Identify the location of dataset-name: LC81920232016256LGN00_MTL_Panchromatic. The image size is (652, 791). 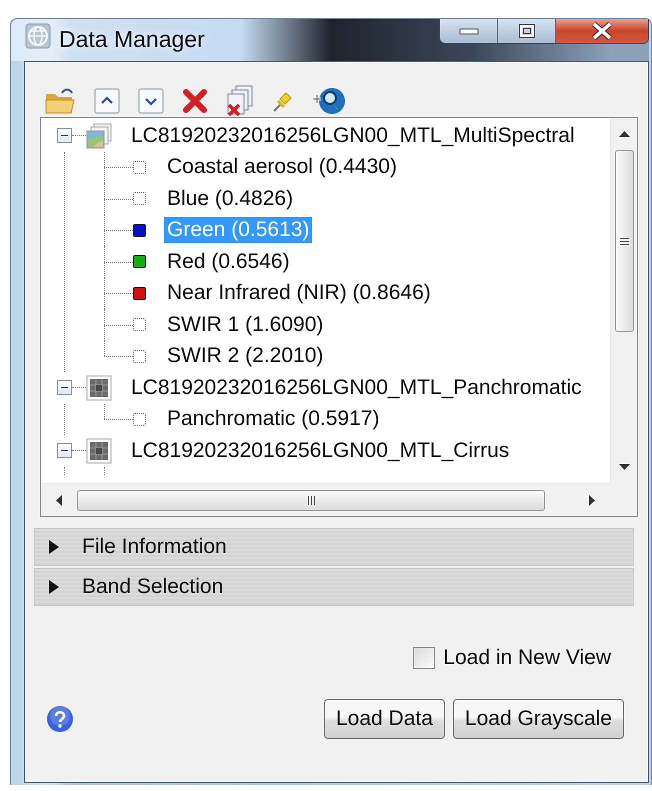
(356, 388).